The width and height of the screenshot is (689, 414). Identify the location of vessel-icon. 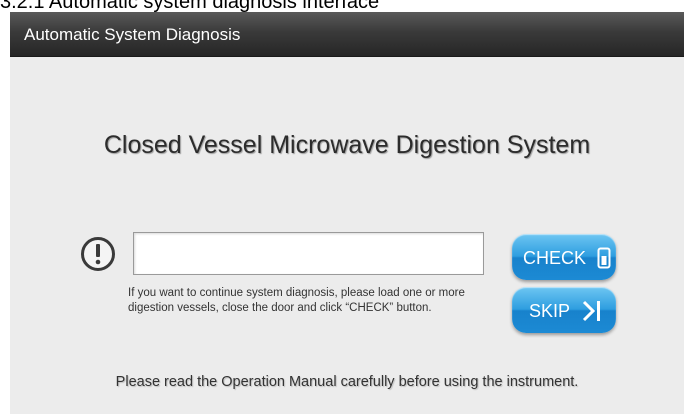
(604, 258).